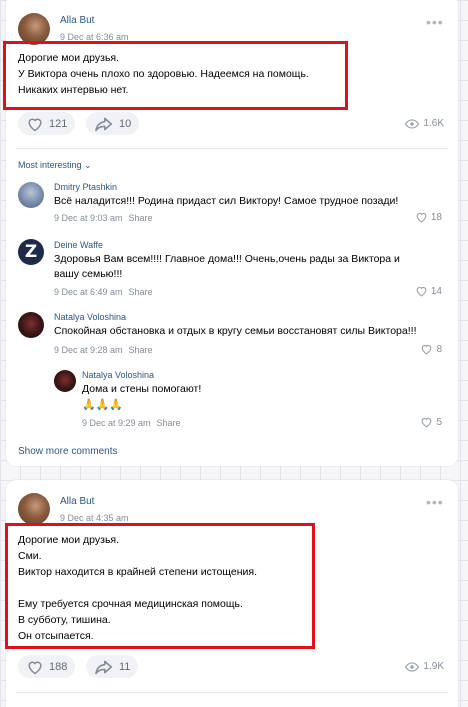 Image resolution: width=468 pixels, height=707 pixels. What do you see at coordinates (125, 123) in the screenshot?
I see `share-count: 10` at bounding box center [125, 123].